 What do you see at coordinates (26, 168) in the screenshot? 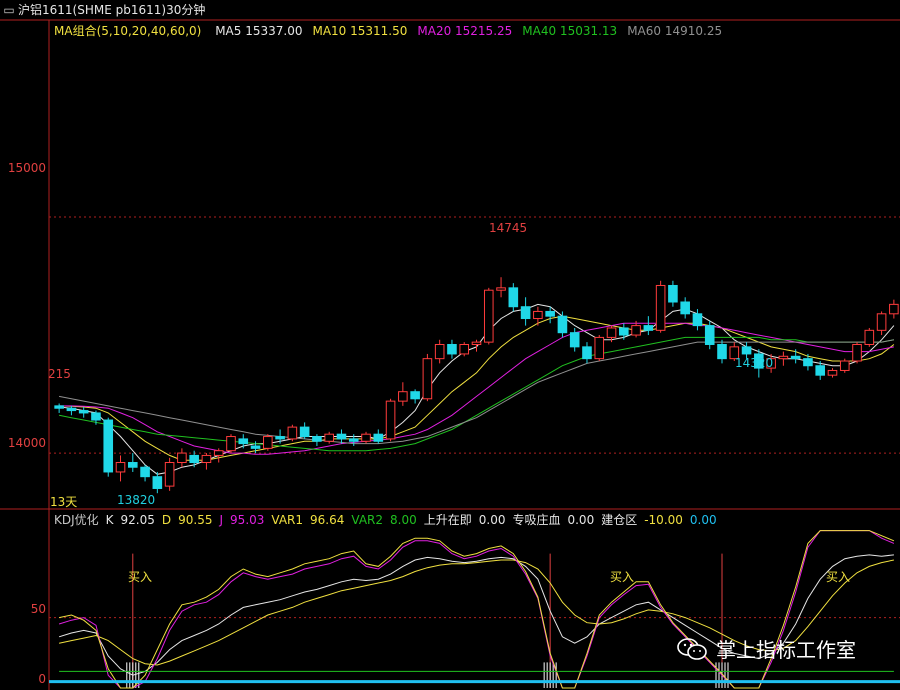
I see `ytick-15000: 15000` at bounding box center [26, 168].